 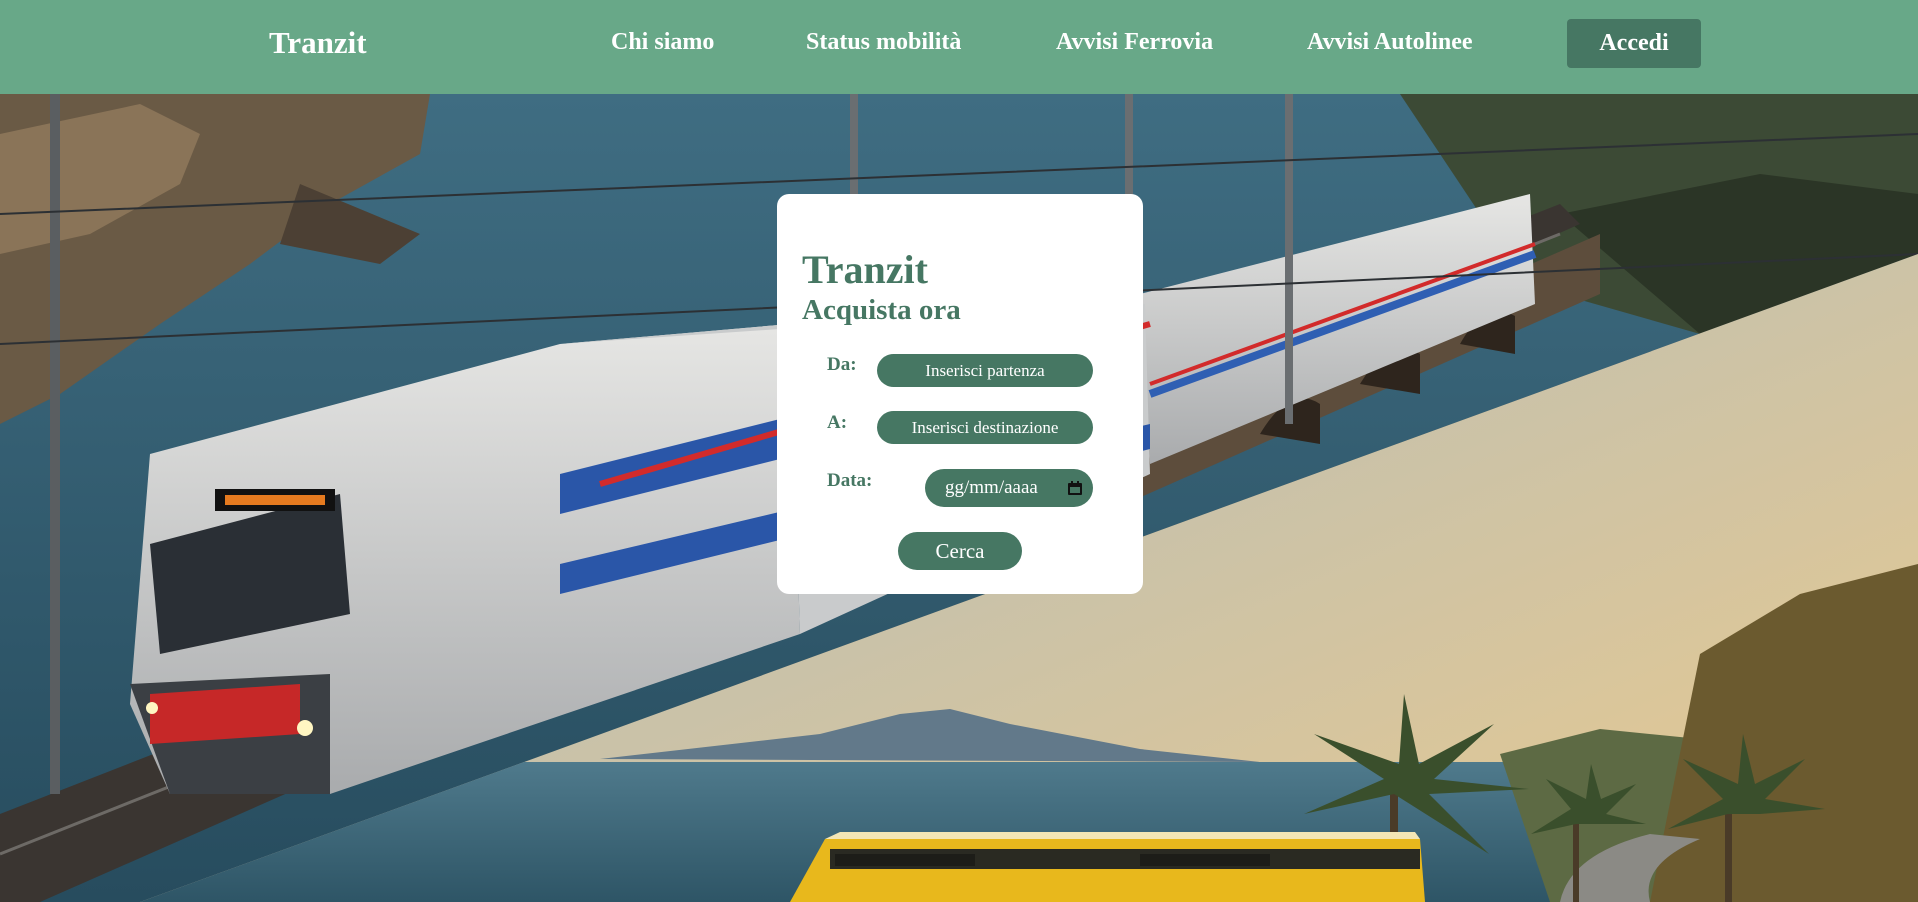 I want to click on destination-input: Inserisci destinazione, so click(x=985, y=427).